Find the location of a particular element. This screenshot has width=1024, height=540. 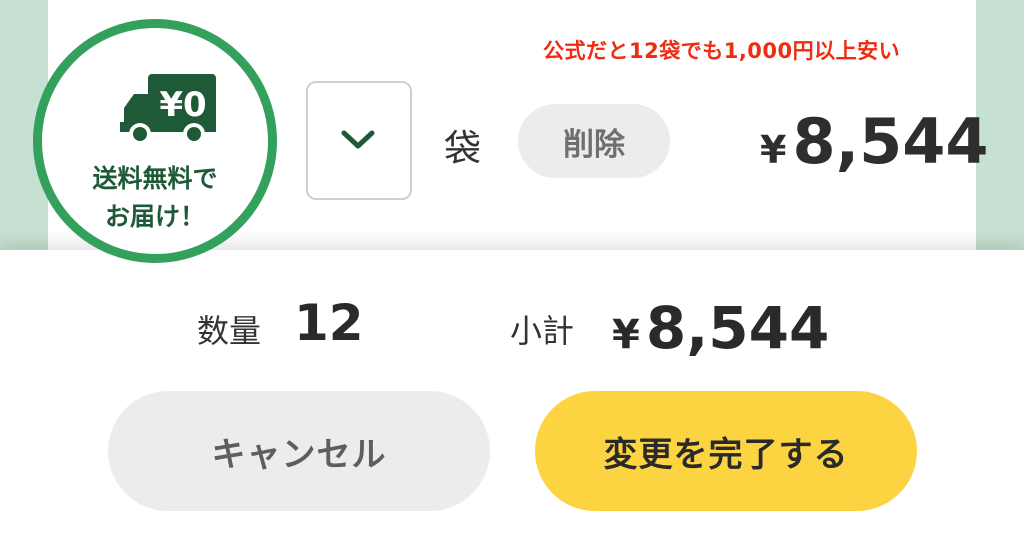

subtotal-value: 8,544 is located at coordinates (737, 328).